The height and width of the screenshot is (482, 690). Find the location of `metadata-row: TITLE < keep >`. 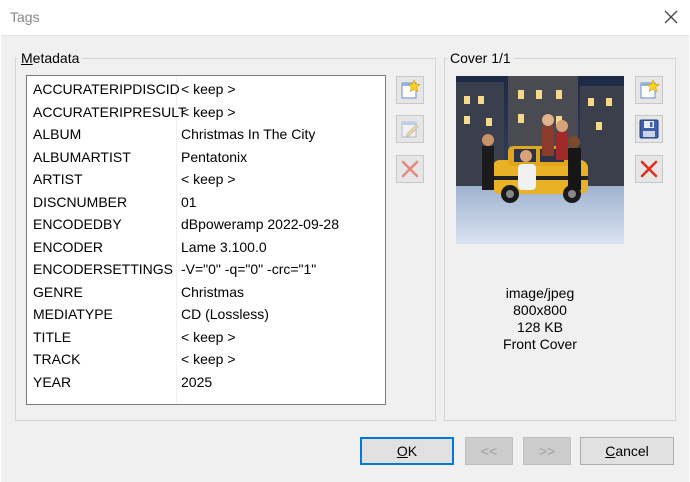

metadata-row: TITLE < keep > is located at coordinates (206, 337).